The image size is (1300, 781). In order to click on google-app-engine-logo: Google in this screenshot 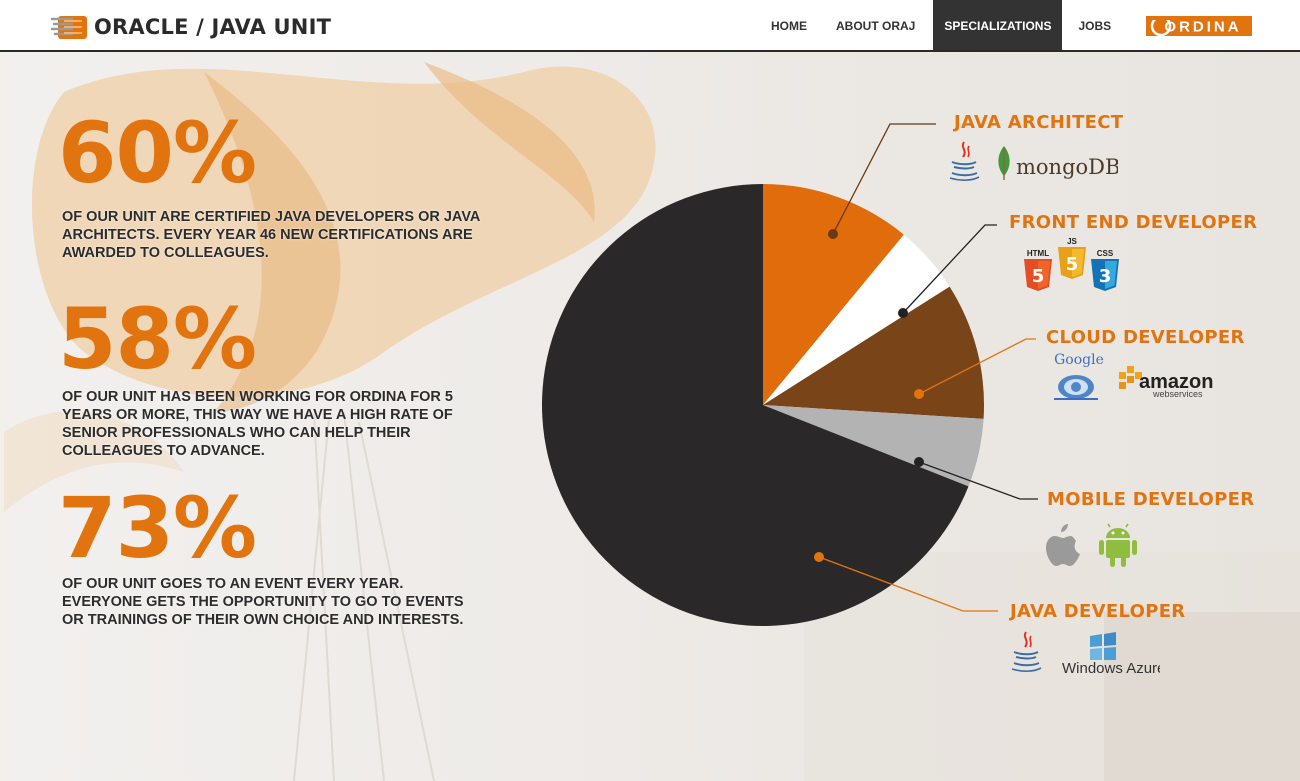, I will do `click(1079, 376)`.